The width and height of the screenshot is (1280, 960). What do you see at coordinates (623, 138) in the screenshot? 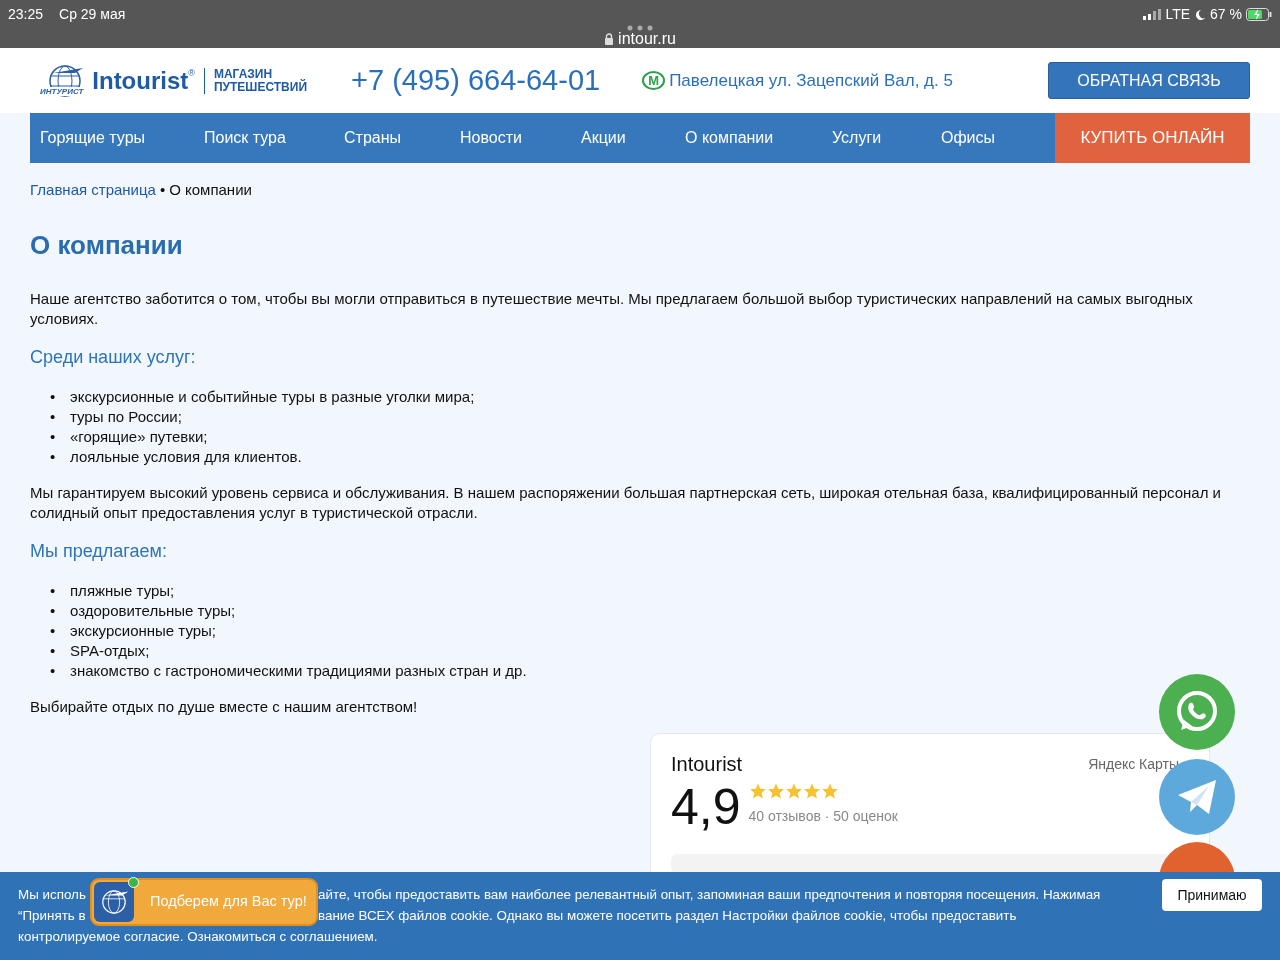
I see `nav-link: Акции` at bounding box center [623, 138].